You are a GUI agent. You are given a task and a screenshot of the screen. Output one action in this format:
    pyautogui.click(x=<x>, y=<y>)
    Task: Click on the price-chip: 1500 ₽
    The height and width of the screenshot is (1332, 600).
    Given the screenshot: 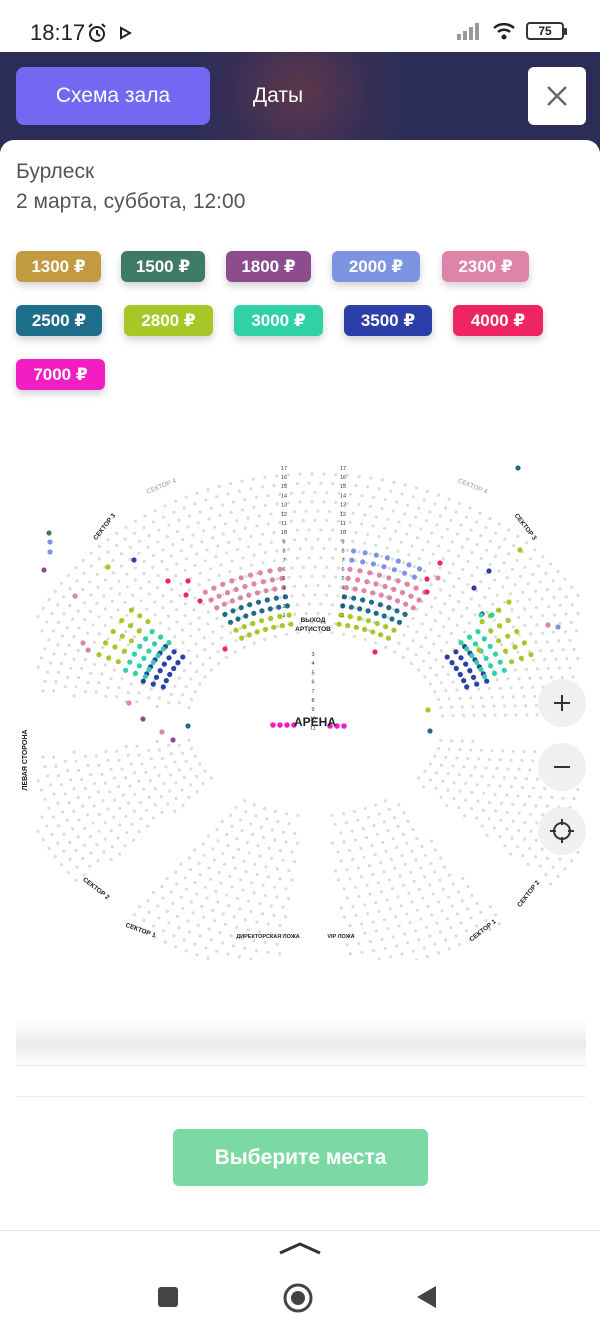 What is the action you would take?
    pyautogui.click(x=163, y=266)
    